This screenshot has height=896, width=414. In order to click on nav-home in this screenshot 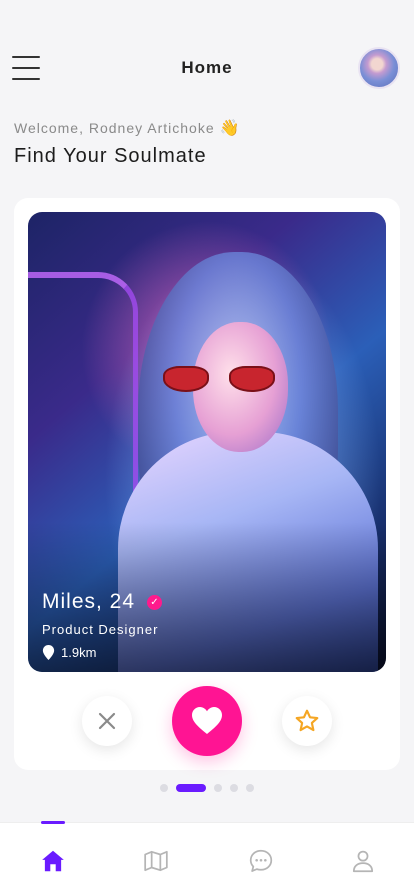, I will do `click(53, 861)`.